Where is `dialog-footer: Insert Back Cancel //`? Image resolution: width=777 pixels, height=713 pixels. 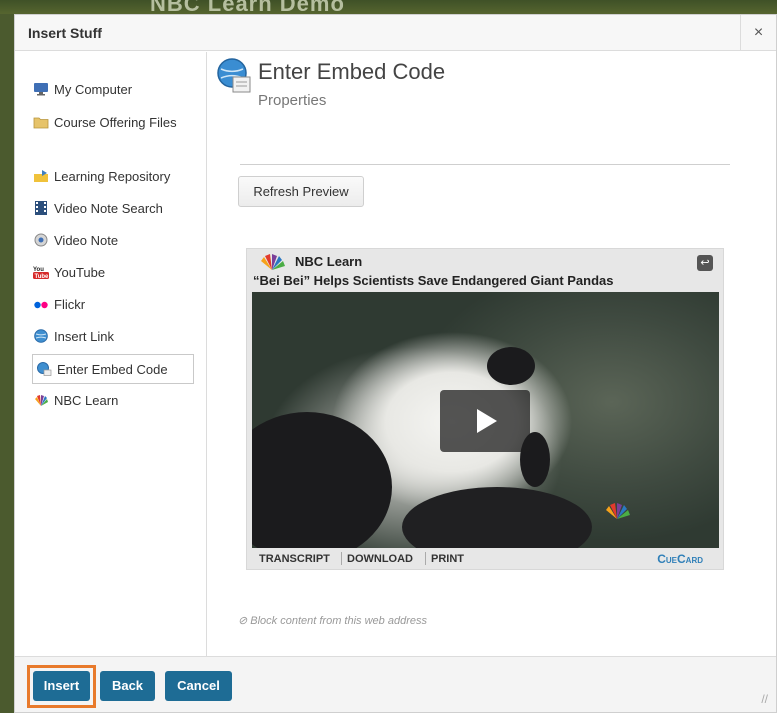
dialog-footer: Insert Back Cancel // is located at coordinates (395, 684).